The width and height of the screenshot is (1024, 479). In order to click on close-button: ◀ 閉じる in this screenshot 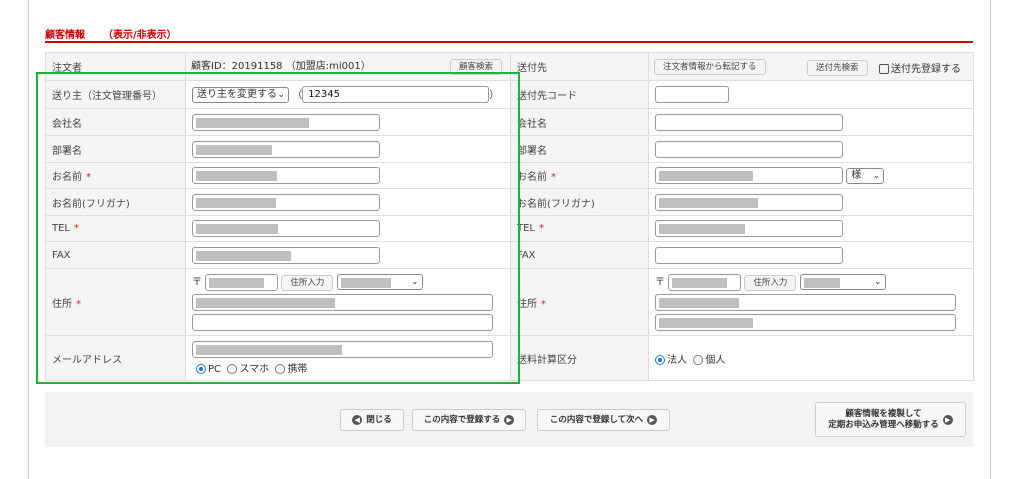, I will do `click(372, 420)`.